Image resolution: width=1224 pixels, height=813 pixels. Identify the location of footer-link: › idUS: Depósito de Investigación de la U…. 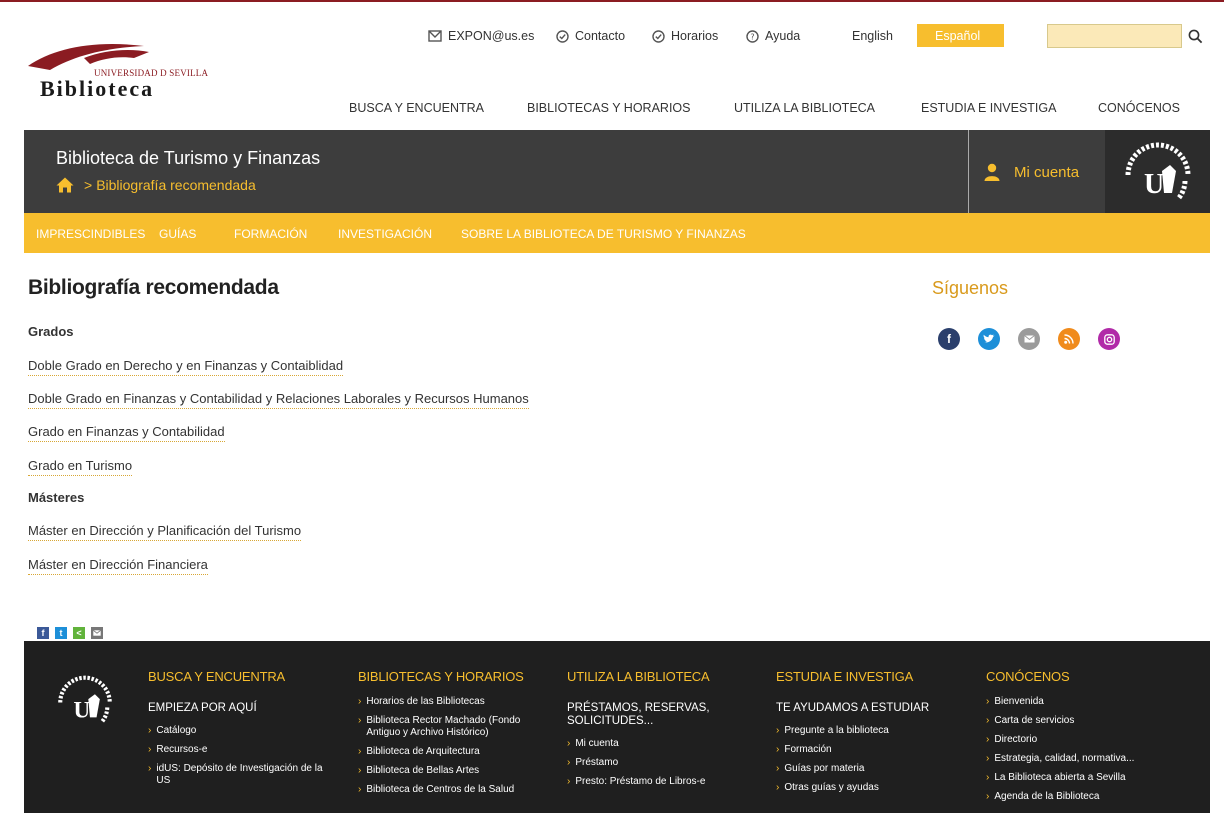
(240, 775).